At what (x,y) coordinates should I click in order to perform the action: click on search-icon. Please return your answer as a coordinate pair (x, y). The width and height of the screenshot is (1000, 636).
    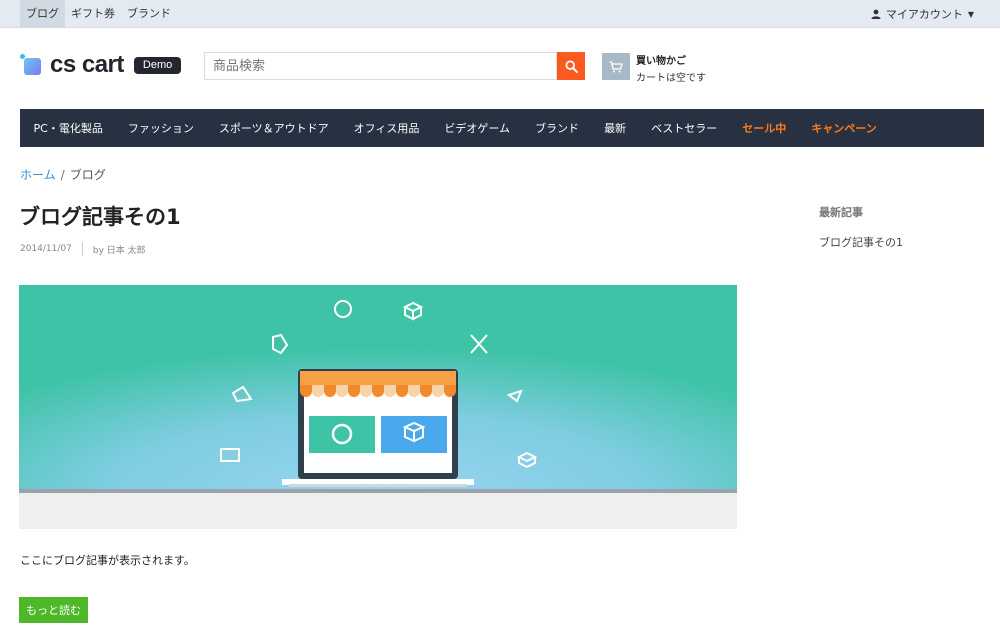
    Looking at the image, I should click on (571, 66).